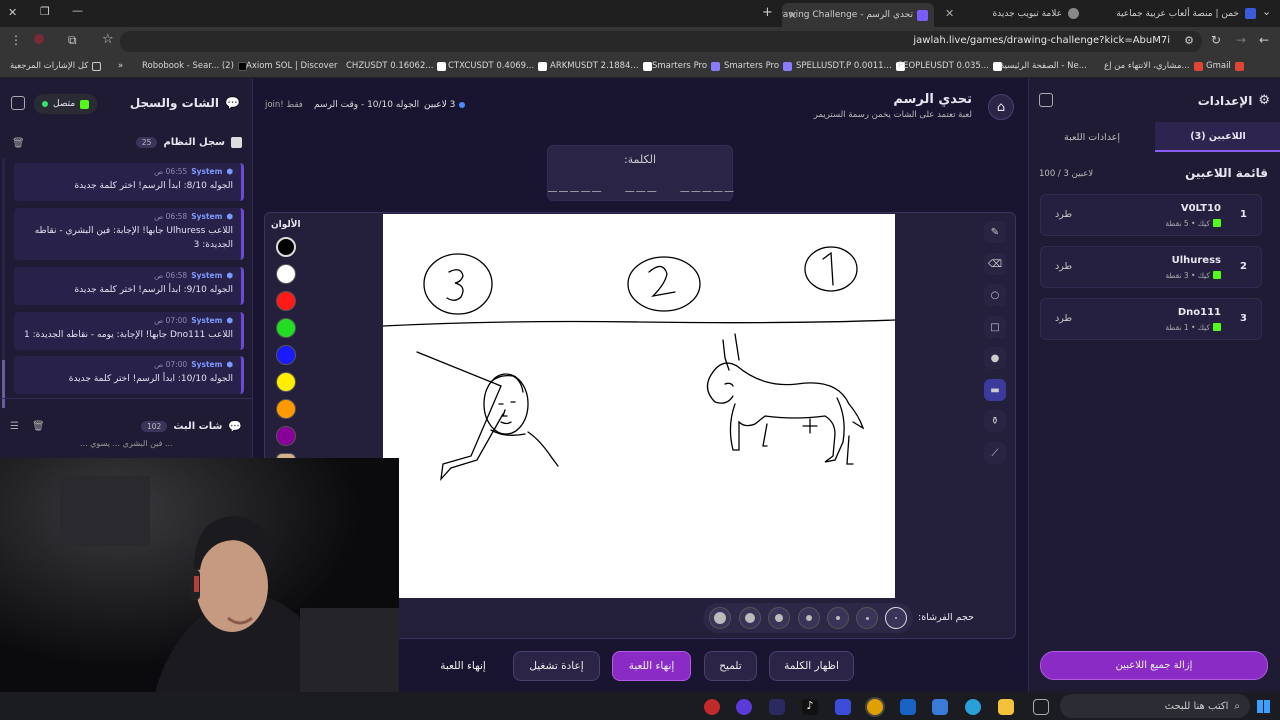  What do you see at coordinates (108, 39) in the screenshot?
I see `bookmark-star-icon: ☆` at bounding box center [108, 39].